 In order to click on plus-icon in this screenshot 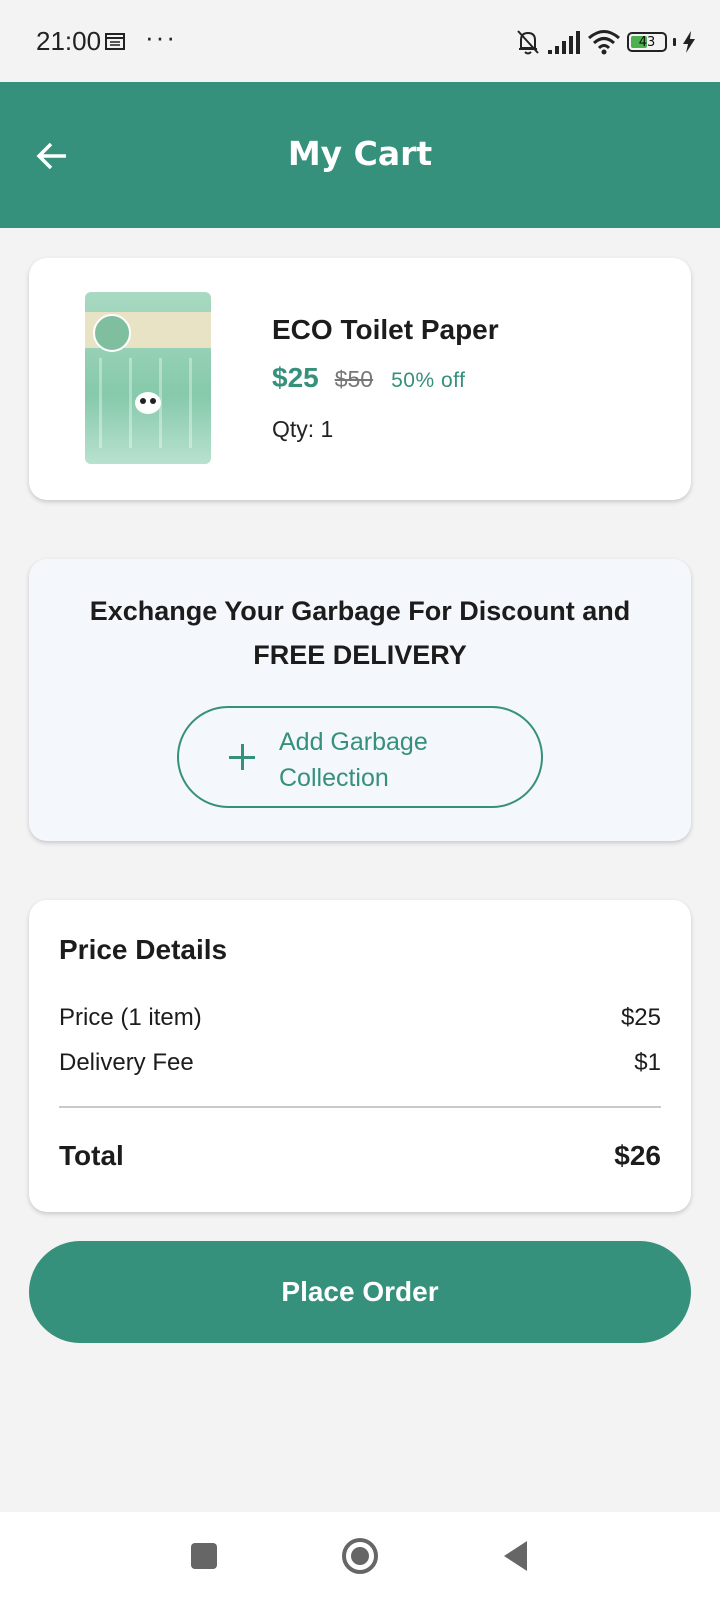, I will do `click(242, 757)`.